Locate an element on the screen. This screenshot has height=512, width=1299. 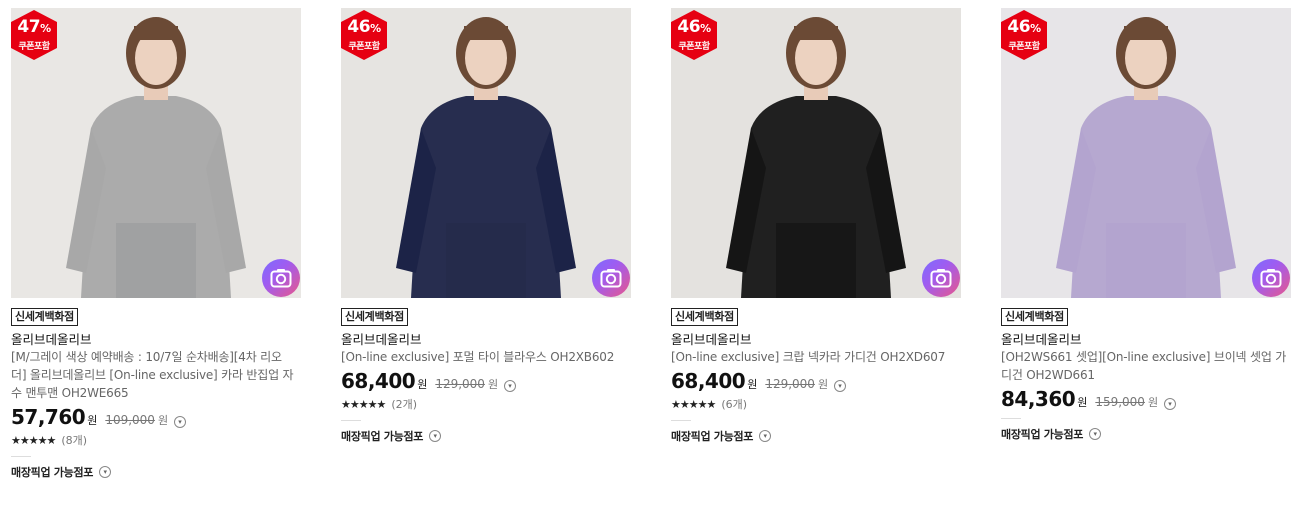
product-name-line: [On-line exclusive] 크랍 넥카라 가디건 OH2XD607 is located at coordinates (808, 357).